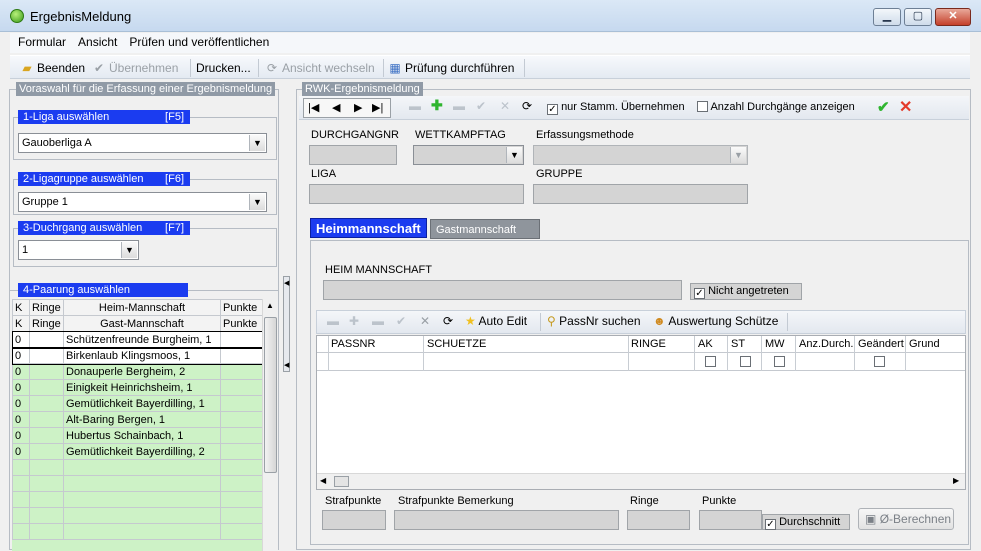 This screenshot has height=551, width=981. I want to click on col-schuetze: SCHUETZE, so click(456, 344).